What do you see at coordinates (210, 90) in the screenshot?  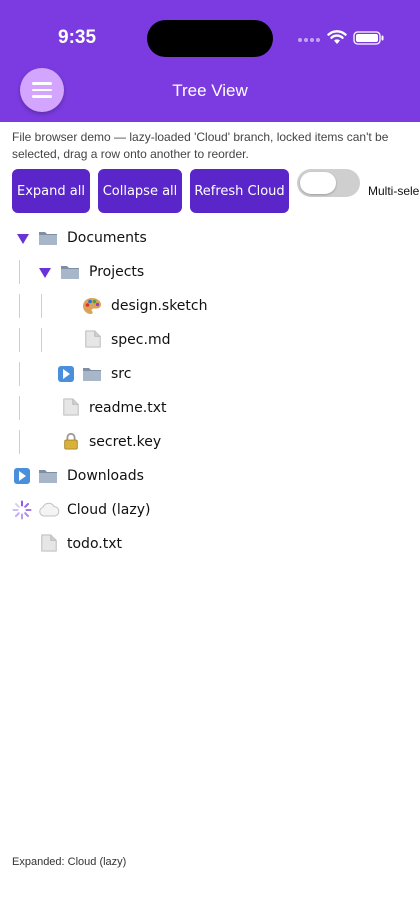 I see `page-title: Tree View` at bounding box center [210, 90].